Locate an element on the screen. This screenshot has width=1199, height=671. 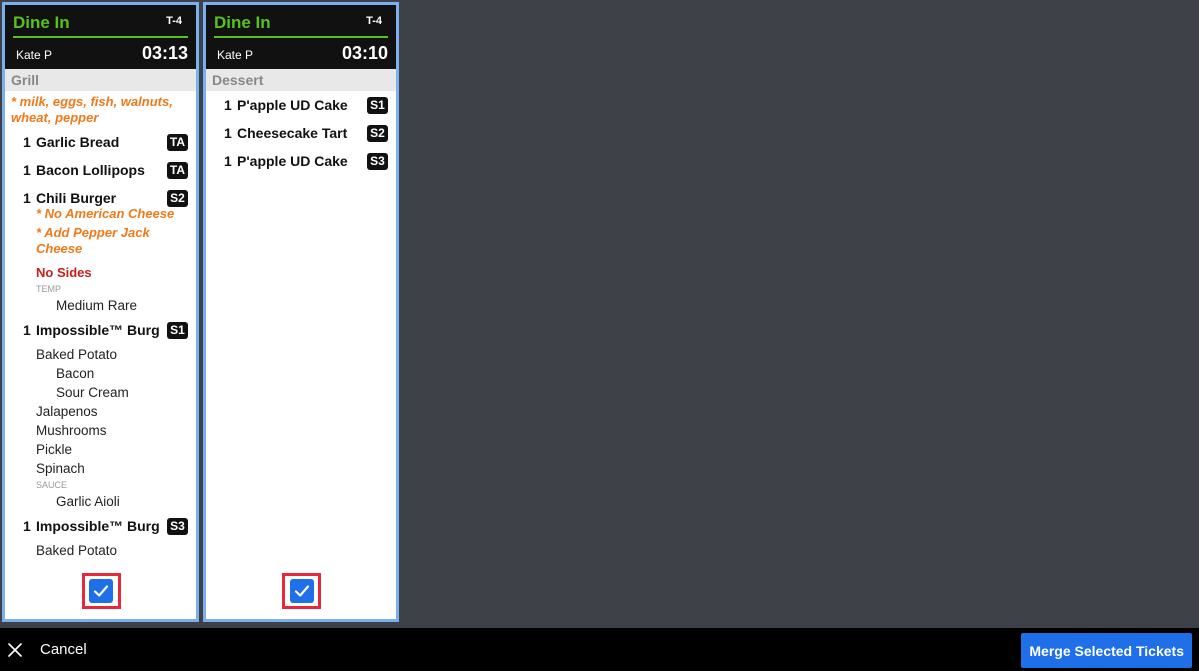
item-modifier: Mushrooms is located at coordinates (71, 430).